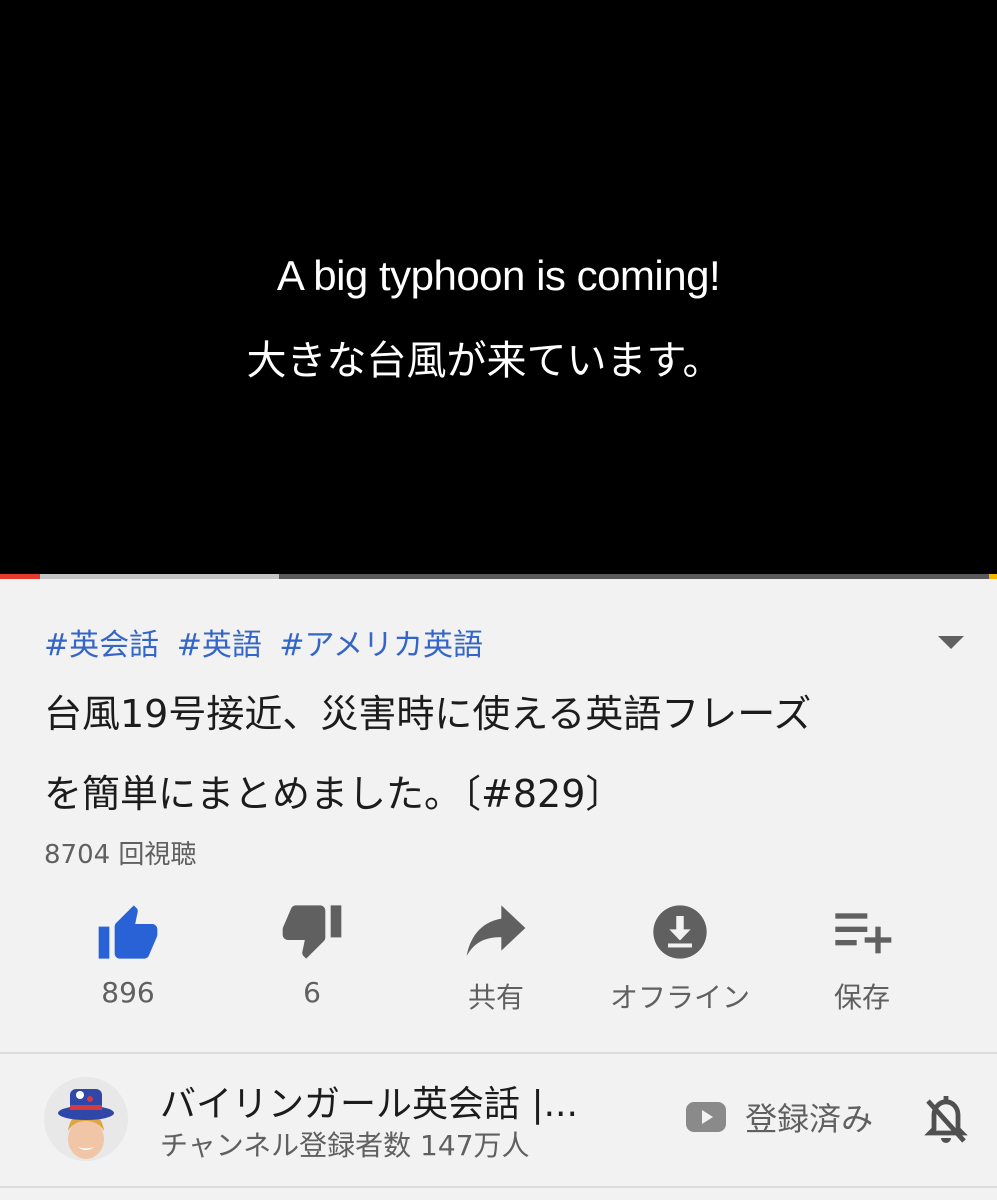 The image size is (997, 1200). I want to click on divider-bottom, so click(498, 1187).